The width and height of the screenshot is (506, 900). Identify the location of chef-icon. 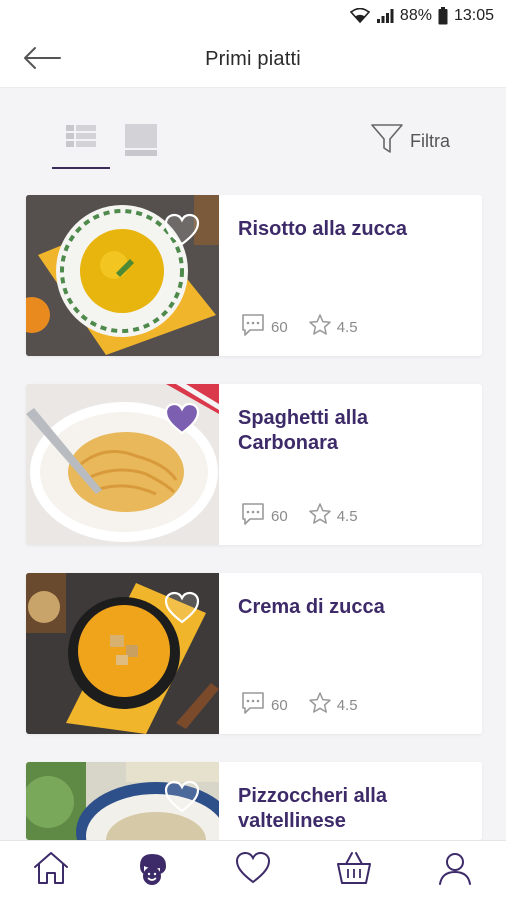
(152, 870).